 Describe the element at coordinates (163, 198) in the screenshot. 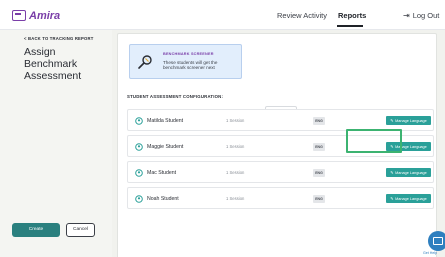

I see `student-name: Noah Student` at that location.